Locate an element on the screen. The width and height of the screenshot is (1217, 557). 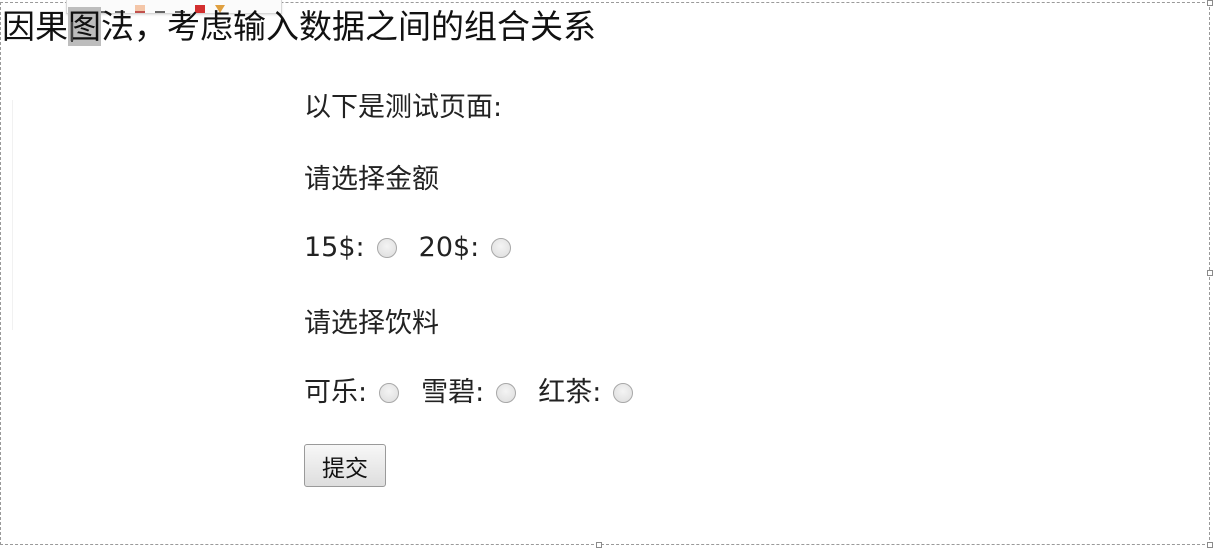
submit-button: 提交 is located at coordinates (345, 465).